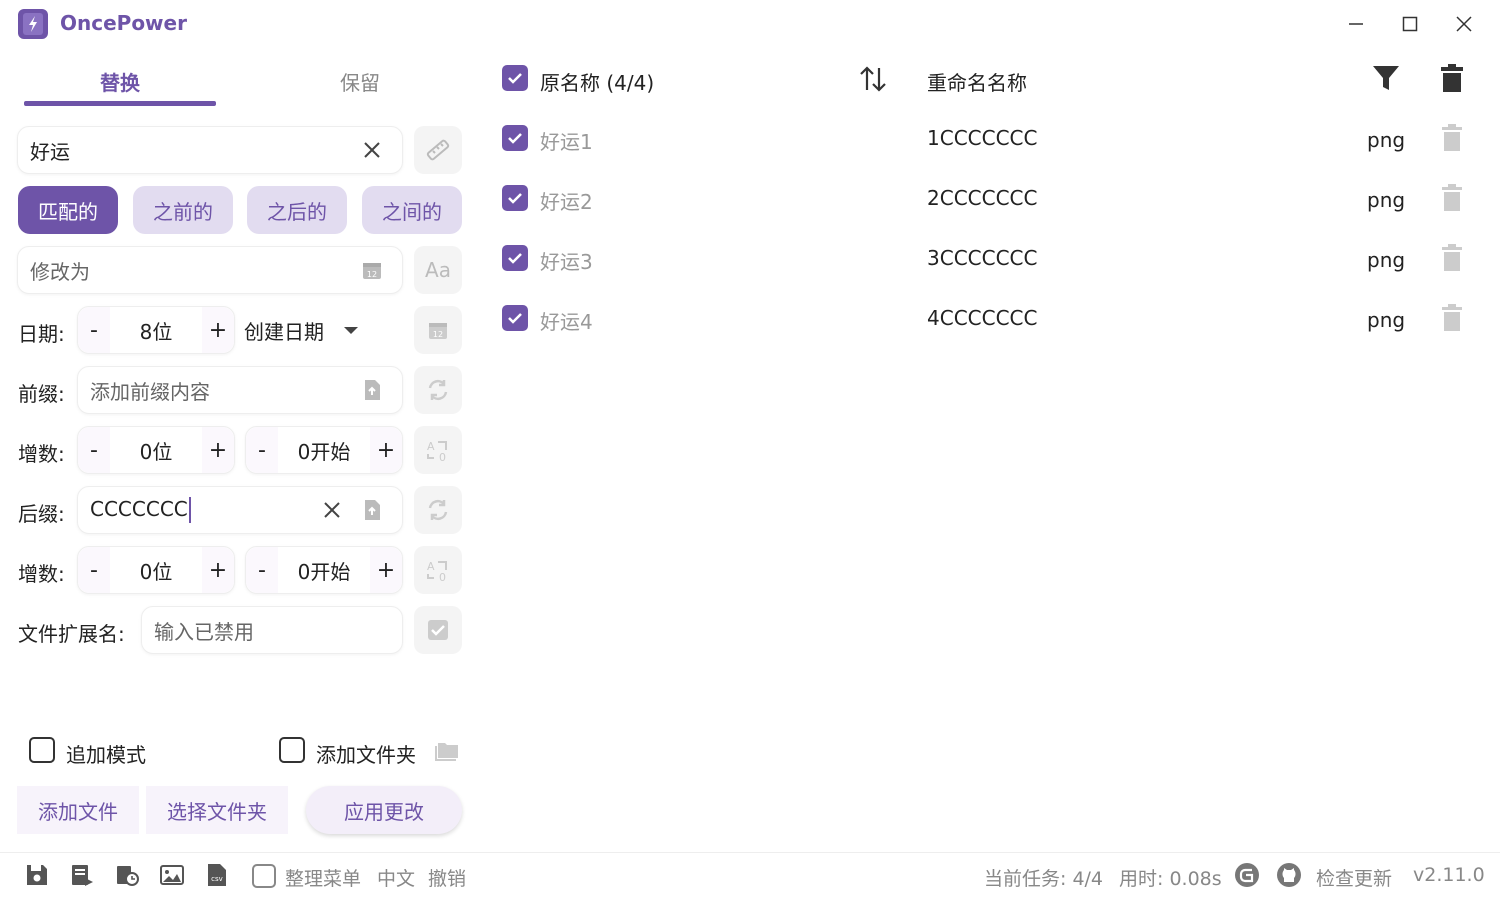 This screenshot has height=900, width=1500. What do you see at coordinates (360, 81) in the screenshot?
I see `tab-keep: 保留` at bounding box center [360, 81].